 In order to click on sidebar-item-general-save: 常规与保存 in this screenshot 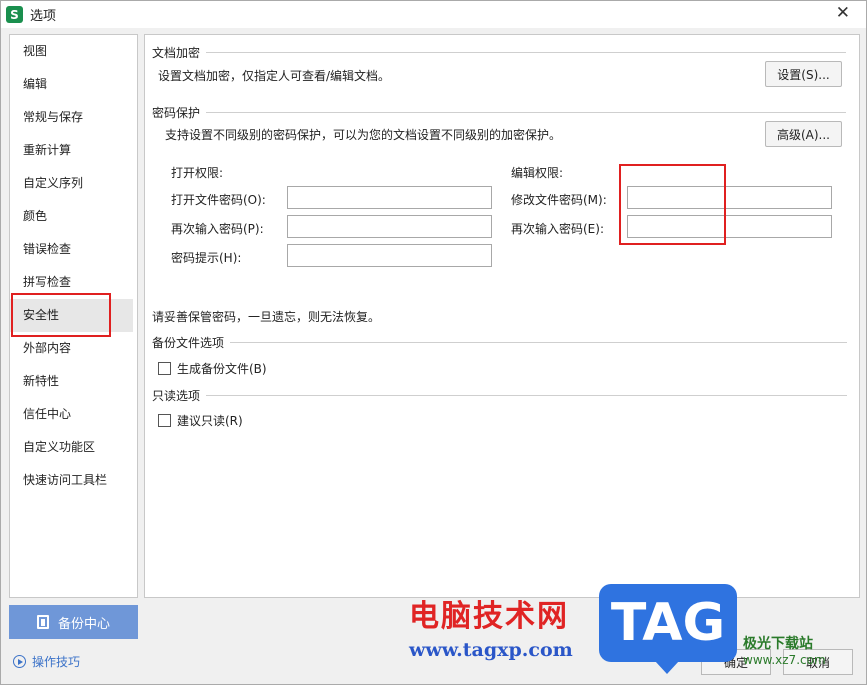, I will do `click(71, 117)`.